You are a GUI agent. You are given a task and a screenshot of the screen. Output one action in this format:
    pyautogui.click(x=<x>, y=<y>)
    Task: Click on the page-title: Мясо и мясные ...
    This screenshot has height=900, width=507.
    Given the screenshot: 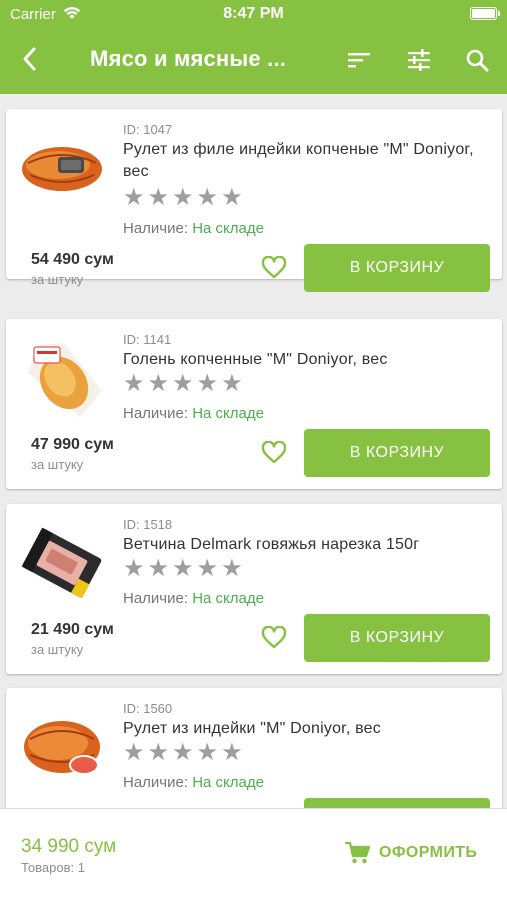 What is the action you would take?
    pyautogui.click(x=188, y=58)
    